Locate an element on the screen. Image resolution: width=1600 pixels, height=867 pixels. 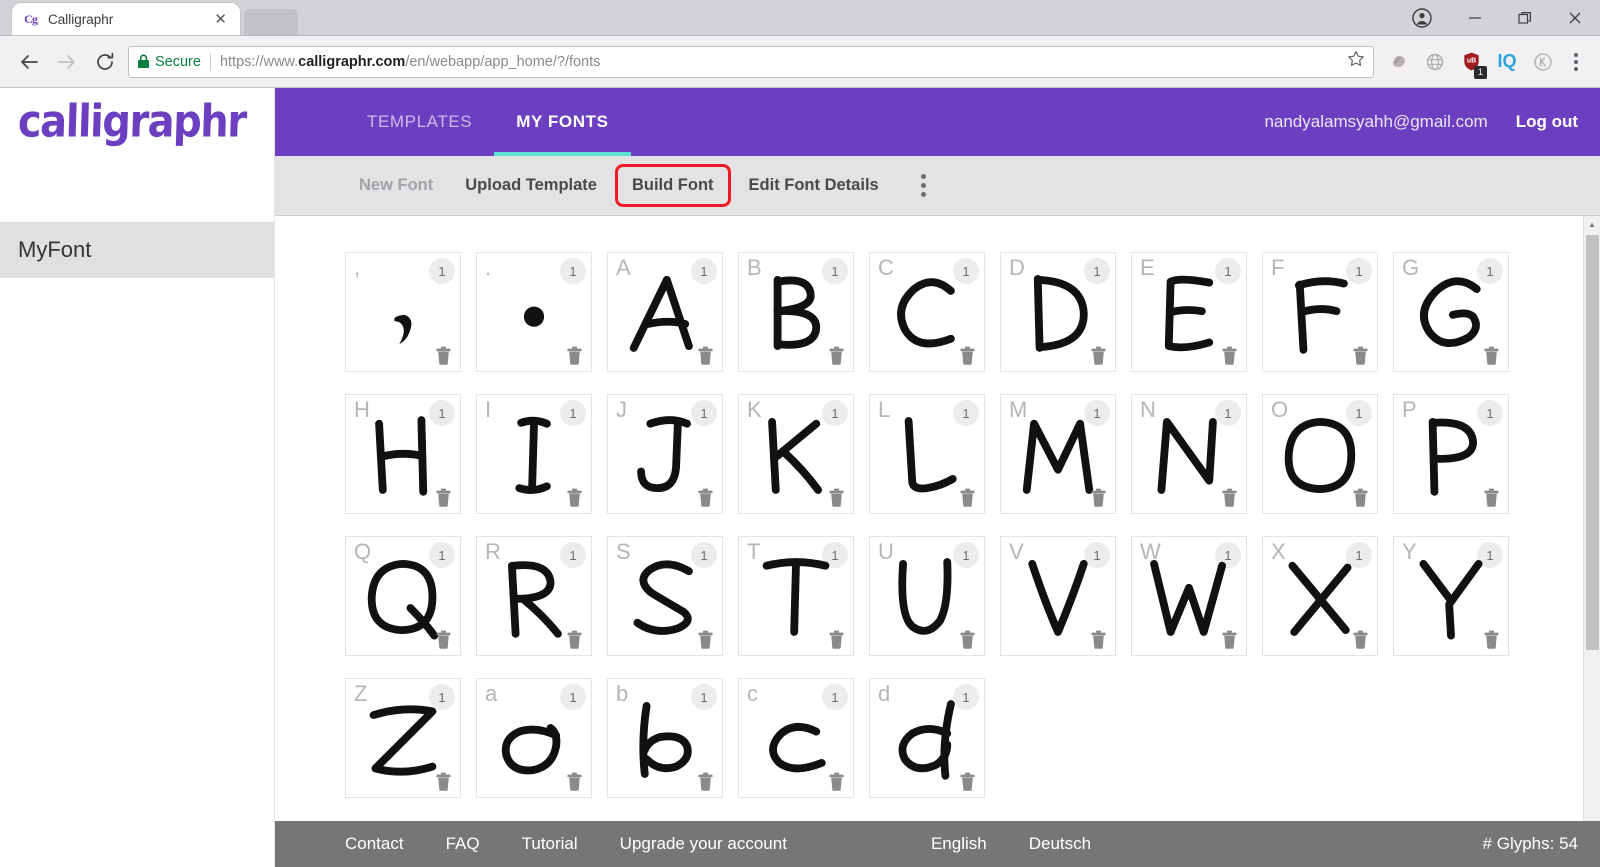
glyph-card: N1 is located at coordinates (1189, 454).